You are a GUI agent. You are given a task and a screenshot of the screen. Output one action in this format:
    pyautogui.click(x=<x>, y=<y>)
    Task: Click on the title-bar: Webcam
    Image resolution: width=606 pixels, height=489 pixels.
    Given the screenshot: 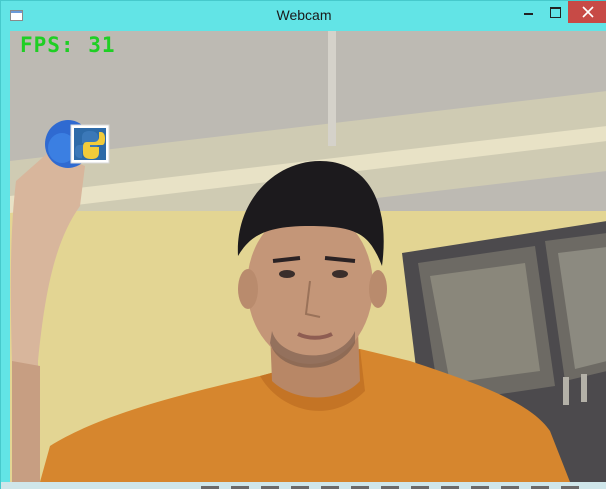 What is the action you would take?
    pyautogui.click(x=303, y=16)
    